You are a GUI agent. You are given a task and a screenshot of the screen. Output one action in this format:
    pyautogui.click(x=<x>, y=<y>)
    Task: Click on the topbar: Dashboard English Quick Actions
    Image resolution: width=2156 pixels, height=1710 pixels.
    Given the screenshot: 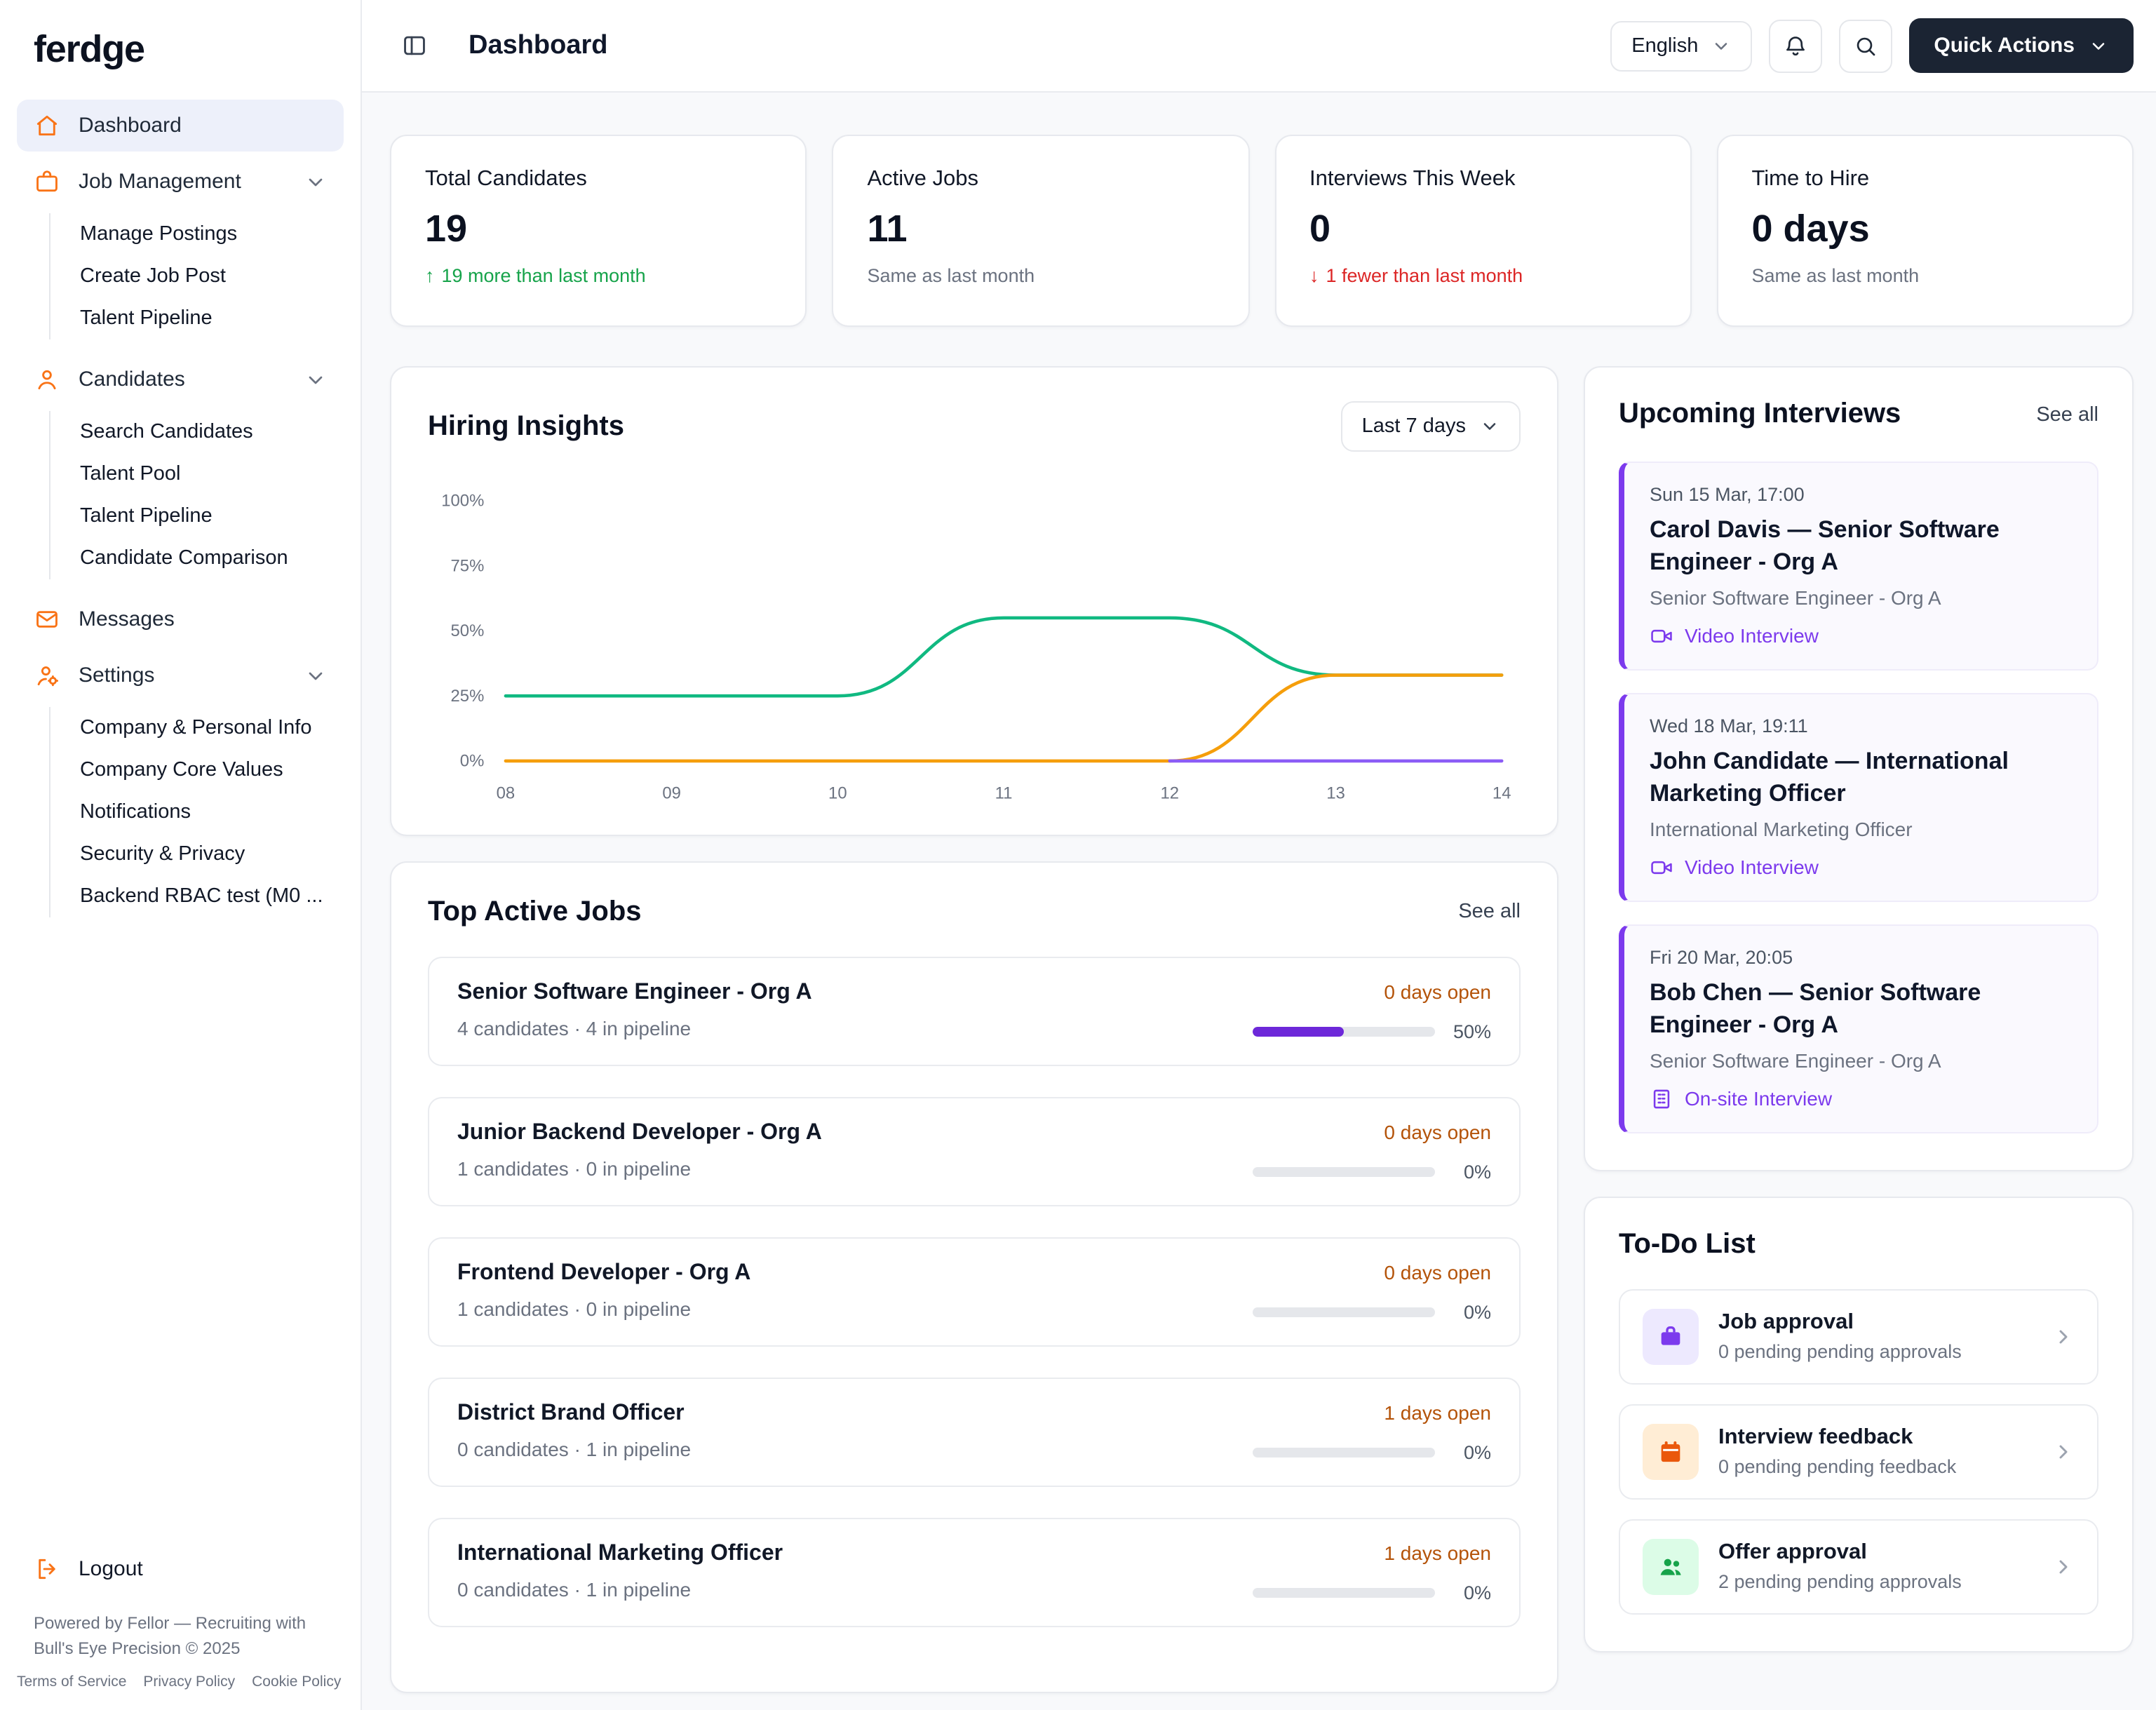 What is the action you would take?
    pyautogui.click(x=1259, y=46)
    